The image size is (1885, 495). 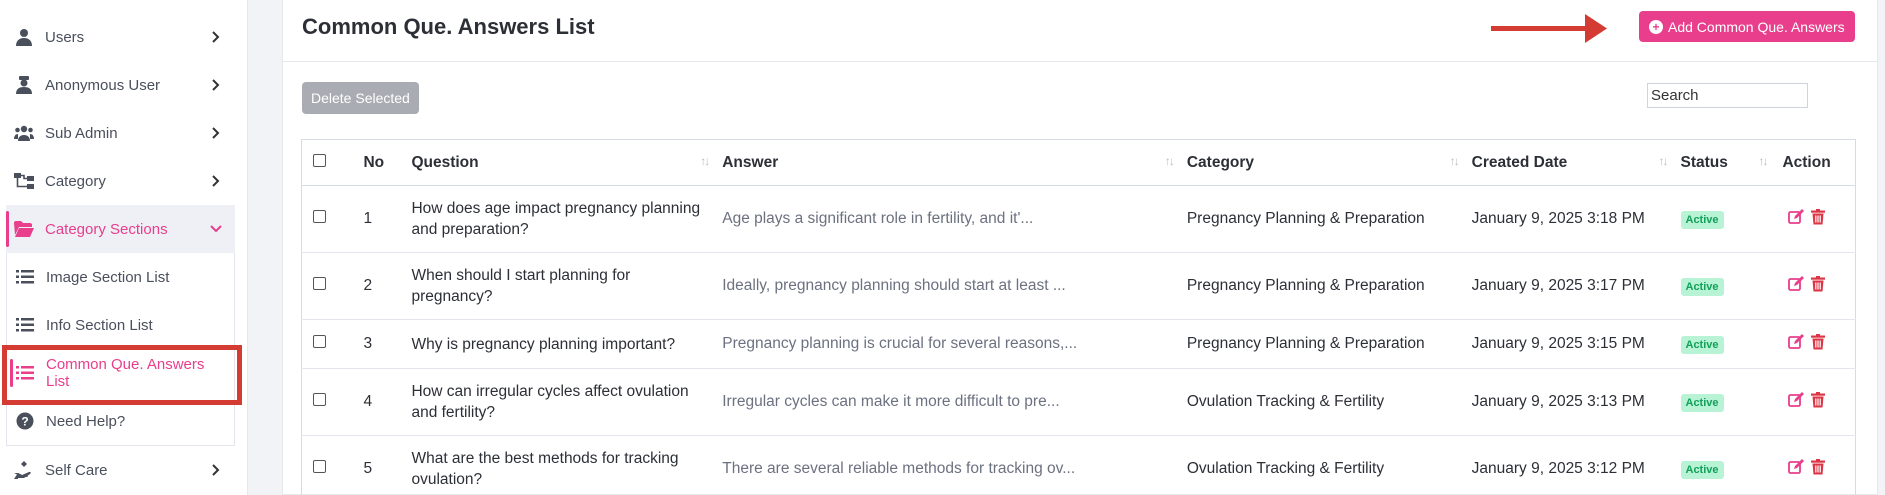 I want to click on sidebar-item-image-section-list: Image Section List, so click(x=120, y=277).